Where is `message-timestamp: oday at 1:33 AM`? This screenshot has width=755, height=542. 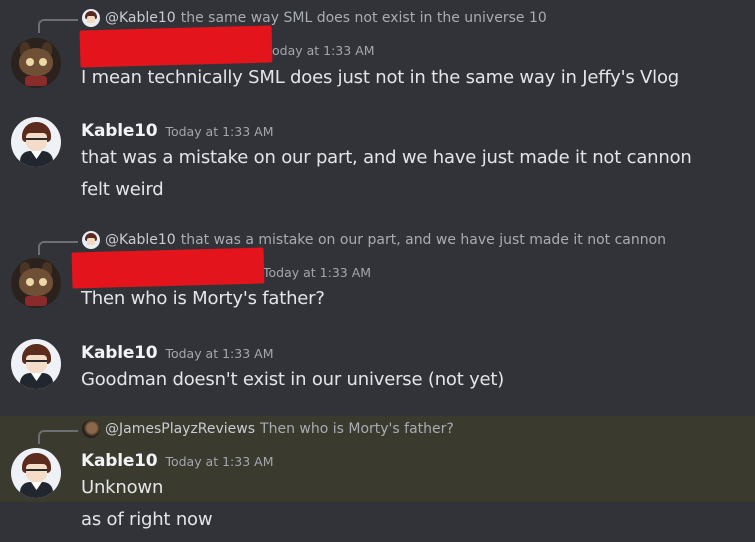 message-timestamp: oday at 1:33 AM is located at coordinates (323, 50).